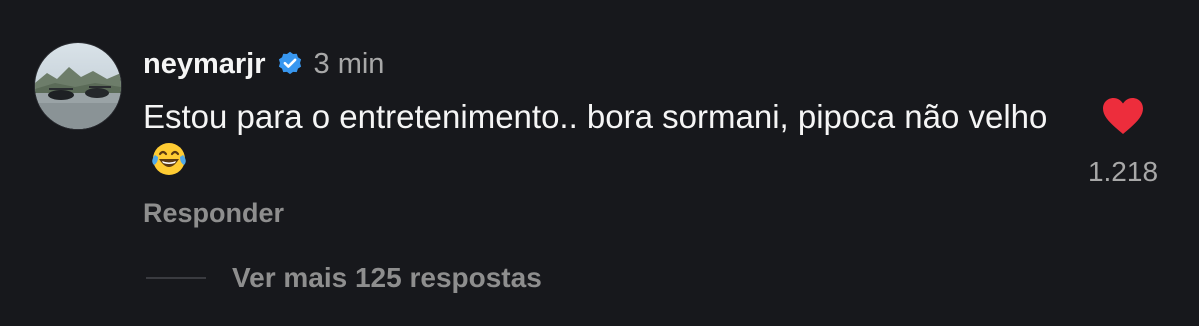 This screenshot has height=326, width=1199. Describe the element at coordinates (204, 64) in the screenshot. I see `username: neymarjr` at that location.